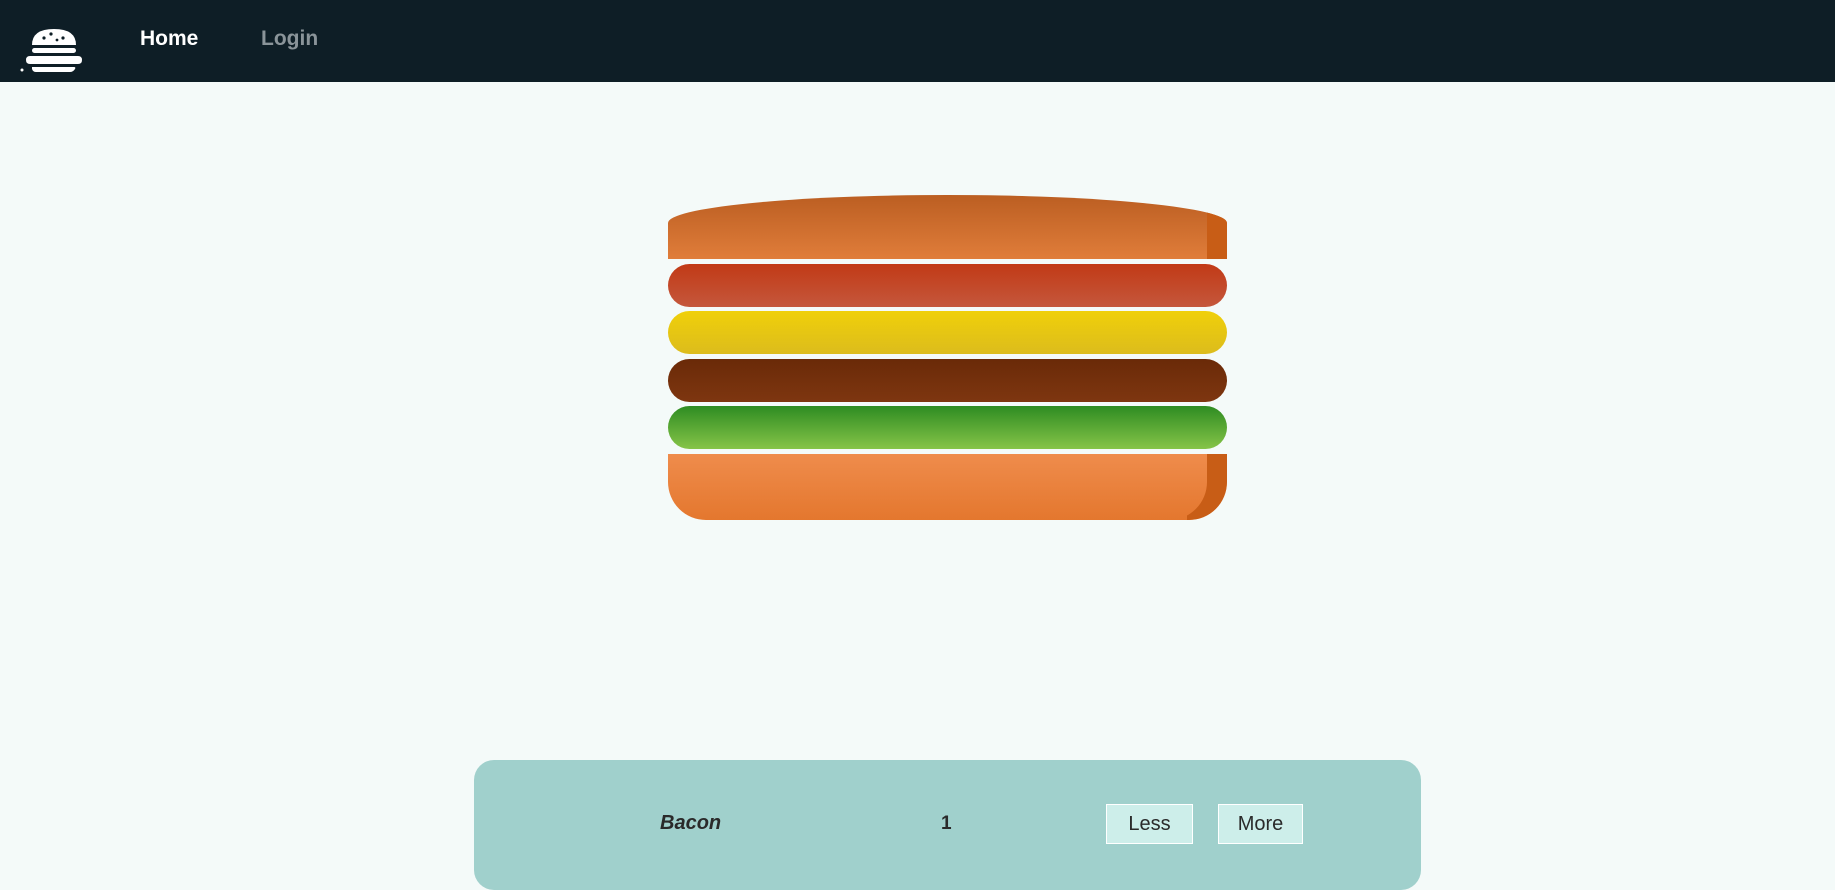  What do you see at coordinates (1149, 824) in the screenshot?
I see `less-button: Less` at bounding box center [1149, 824].